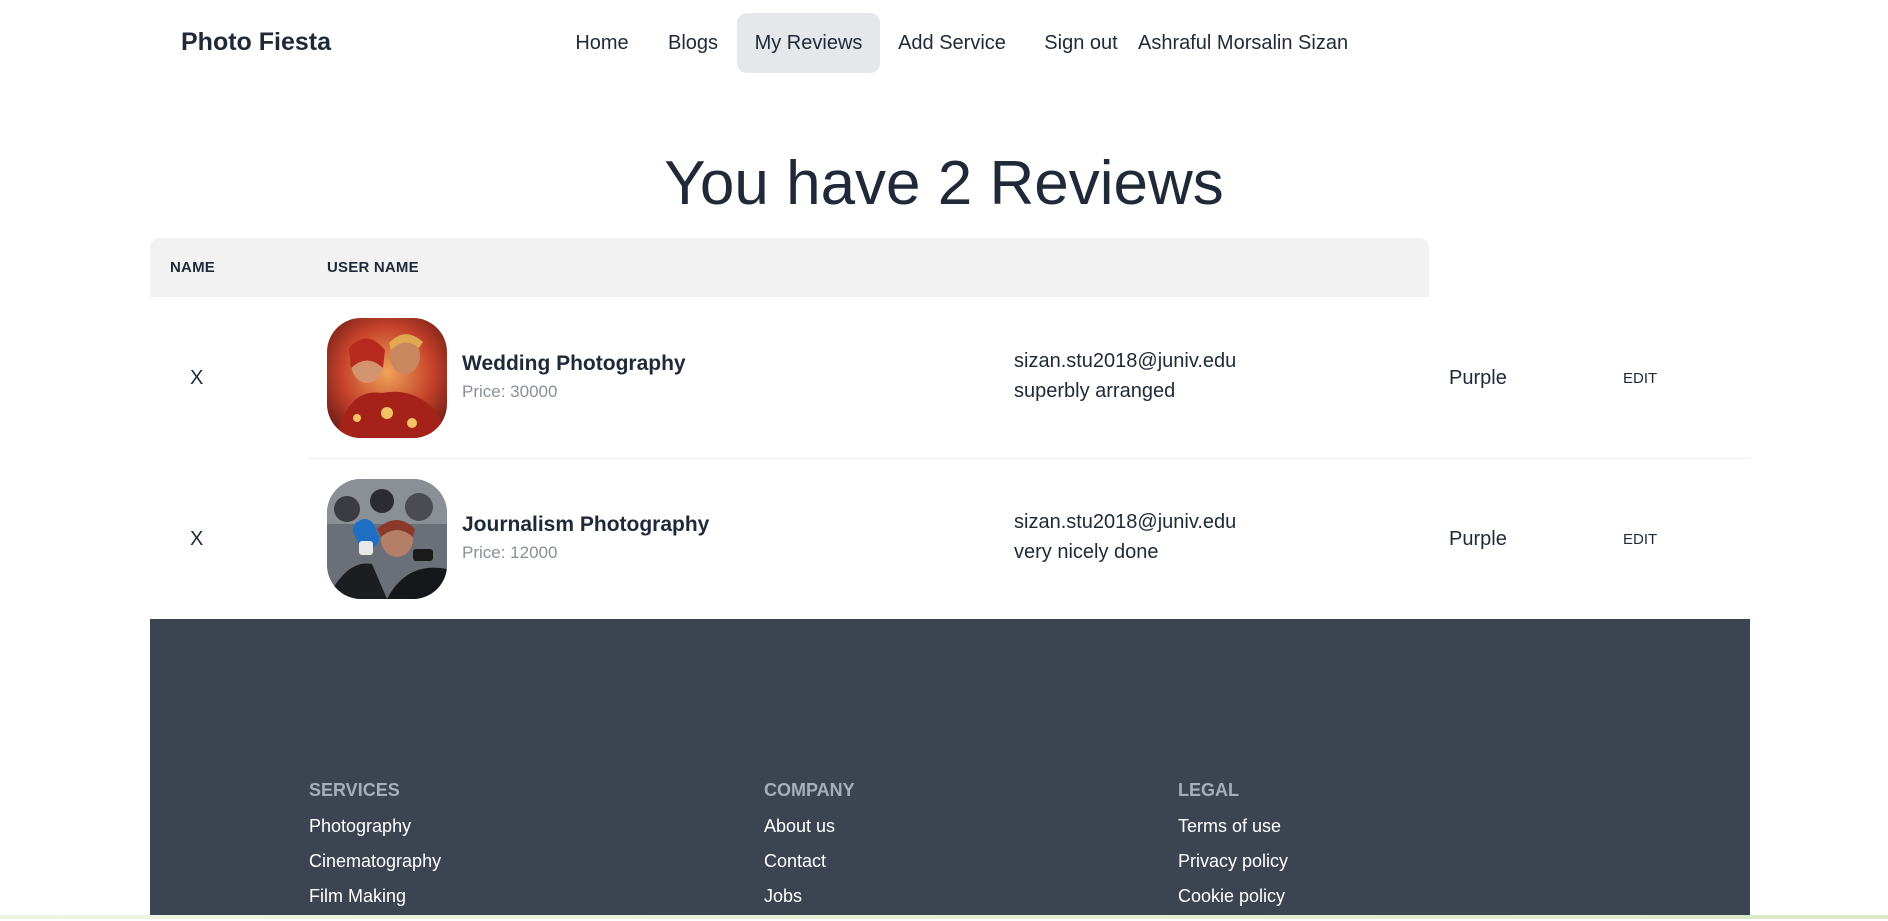  I want to click on footer-column-company: Company About us Contact Jobs, so click(809, 850).